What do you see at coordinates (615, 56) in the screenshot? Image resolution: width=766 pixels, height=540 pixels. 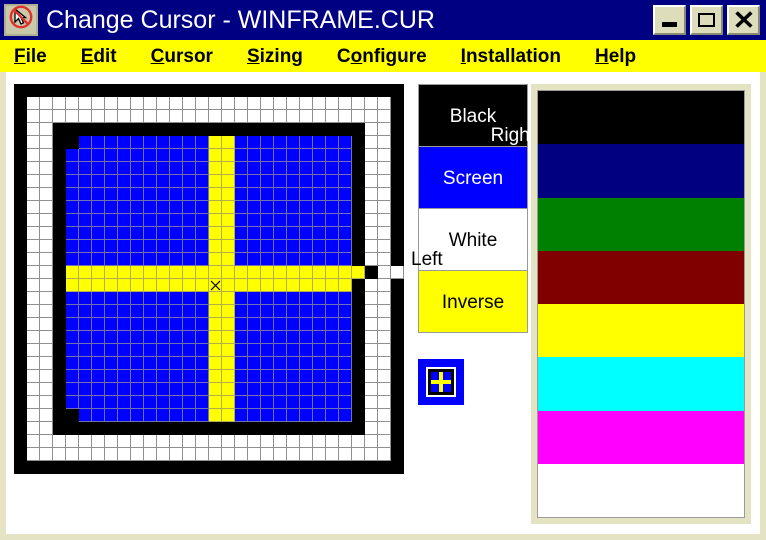 I see `menu-item-help: Help` at bounding box center [615, 56].